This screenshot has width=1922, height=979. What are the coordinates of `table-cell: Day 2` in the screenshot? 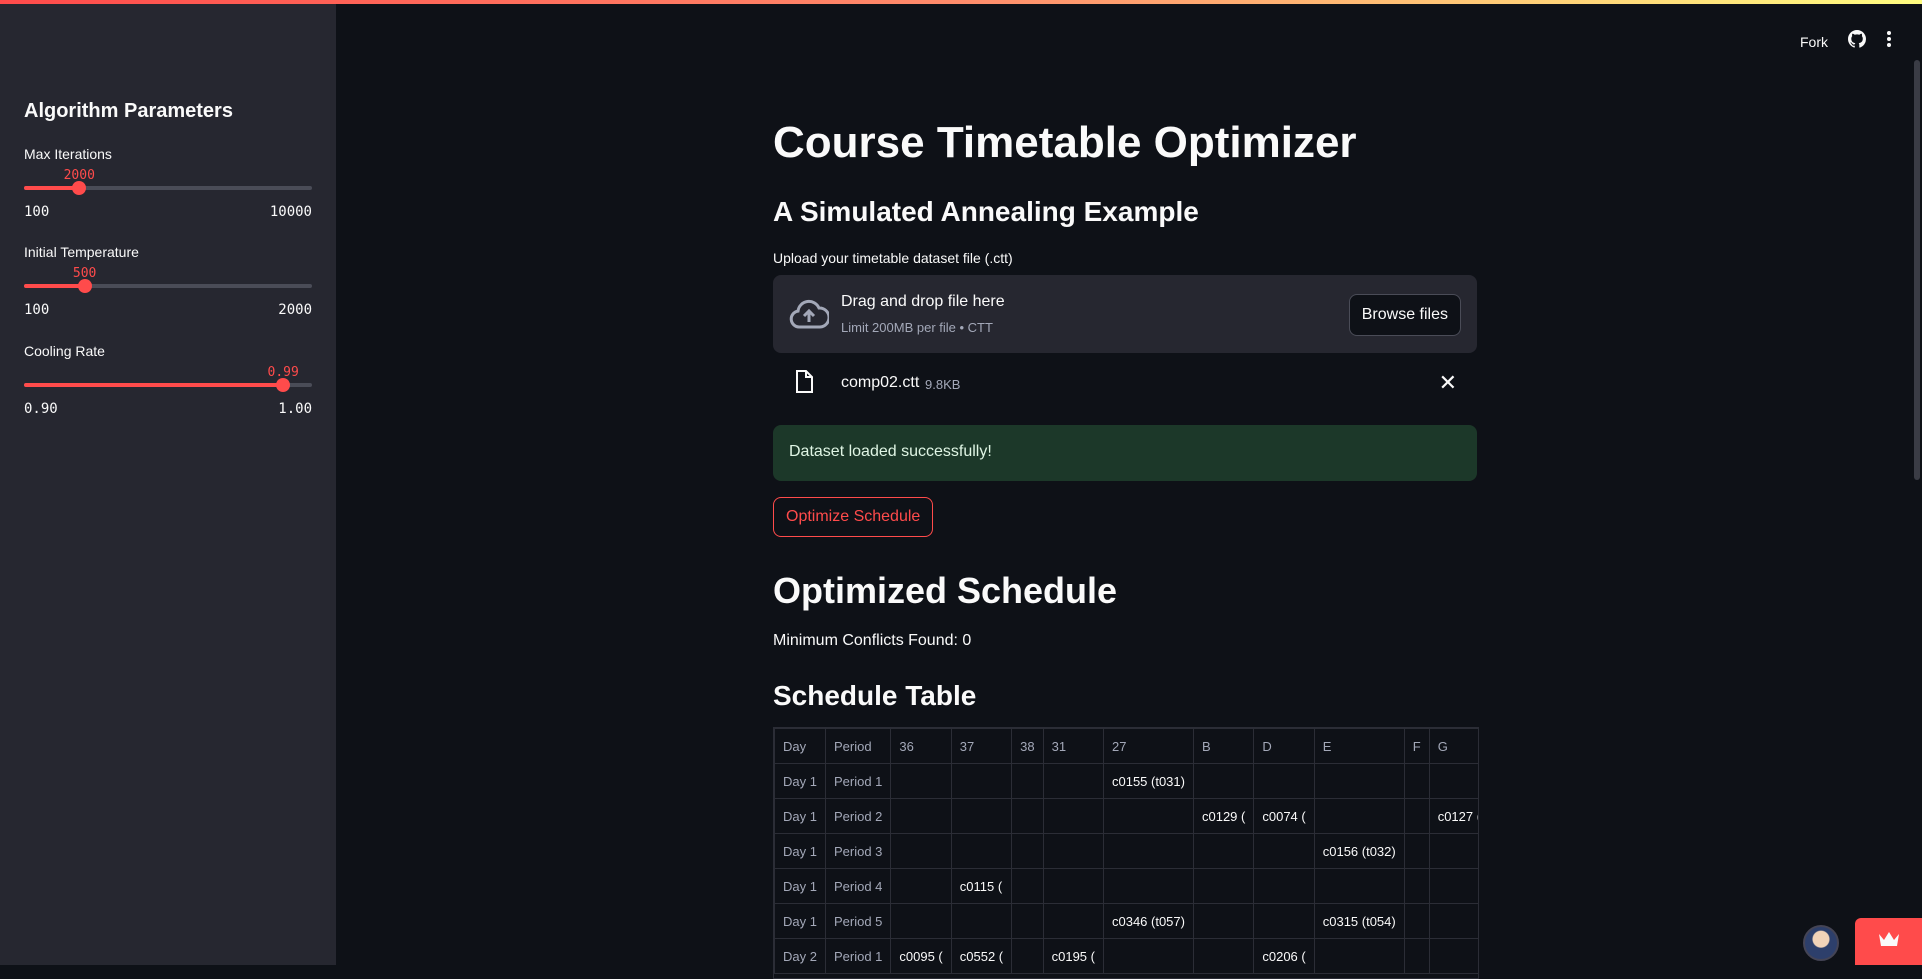 It's located at (800, 956).